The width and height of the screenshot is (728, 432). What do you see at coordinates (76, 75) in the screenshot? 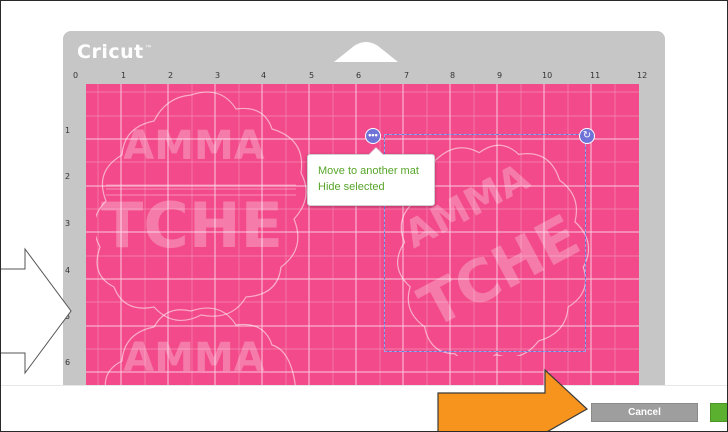
I see `ruler-tick: 0` at bounding box center [76, 75].